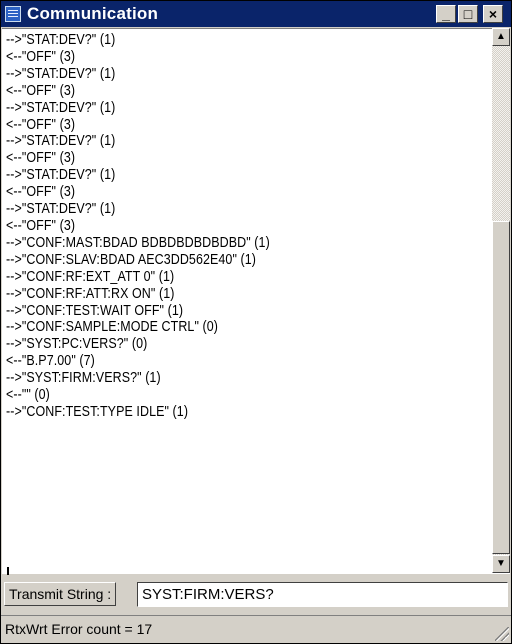 The image size is (512, 644). What do you see at coordinates (256, 629) in the screenshot?
I see `status-bar: RtxWrt Error count = 17` at bounding box center [256, 629].